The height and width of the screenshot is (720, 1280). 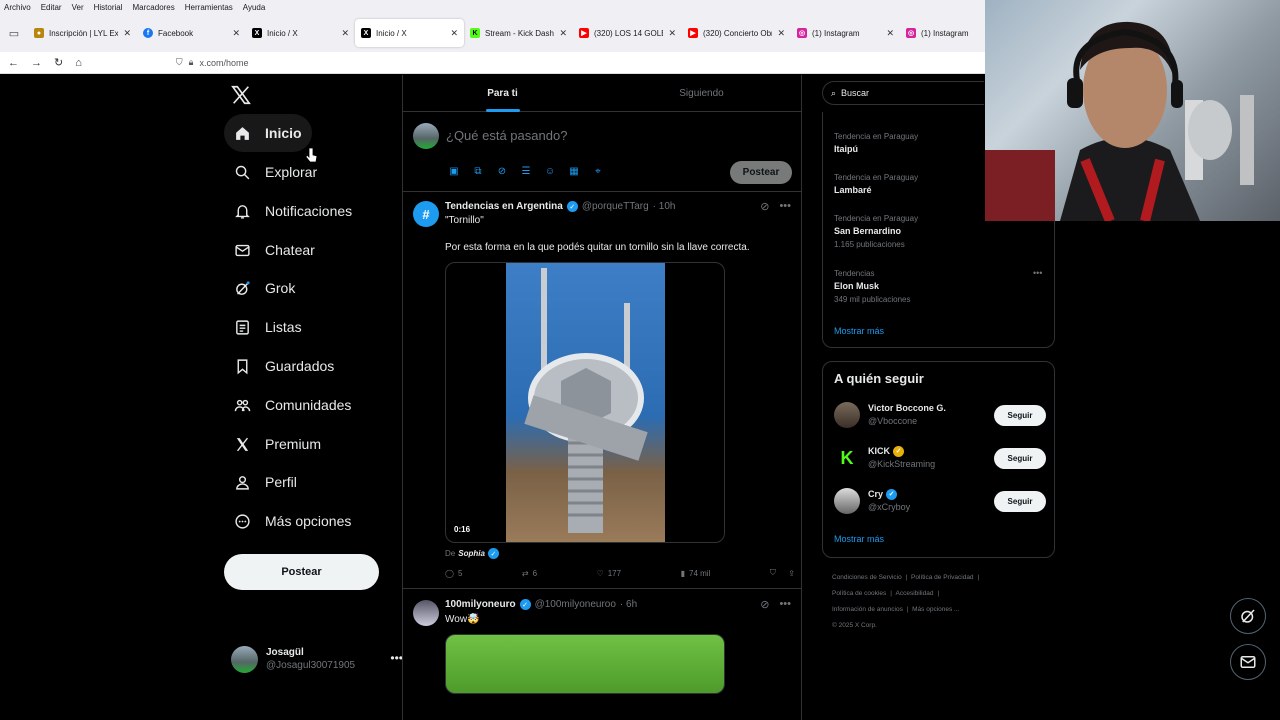 What do you see at coordinates (845, 33) in the screenshot?
I see `browser-tab: ◎ (1) Instagram ✕` at bounding box center [845, 33].